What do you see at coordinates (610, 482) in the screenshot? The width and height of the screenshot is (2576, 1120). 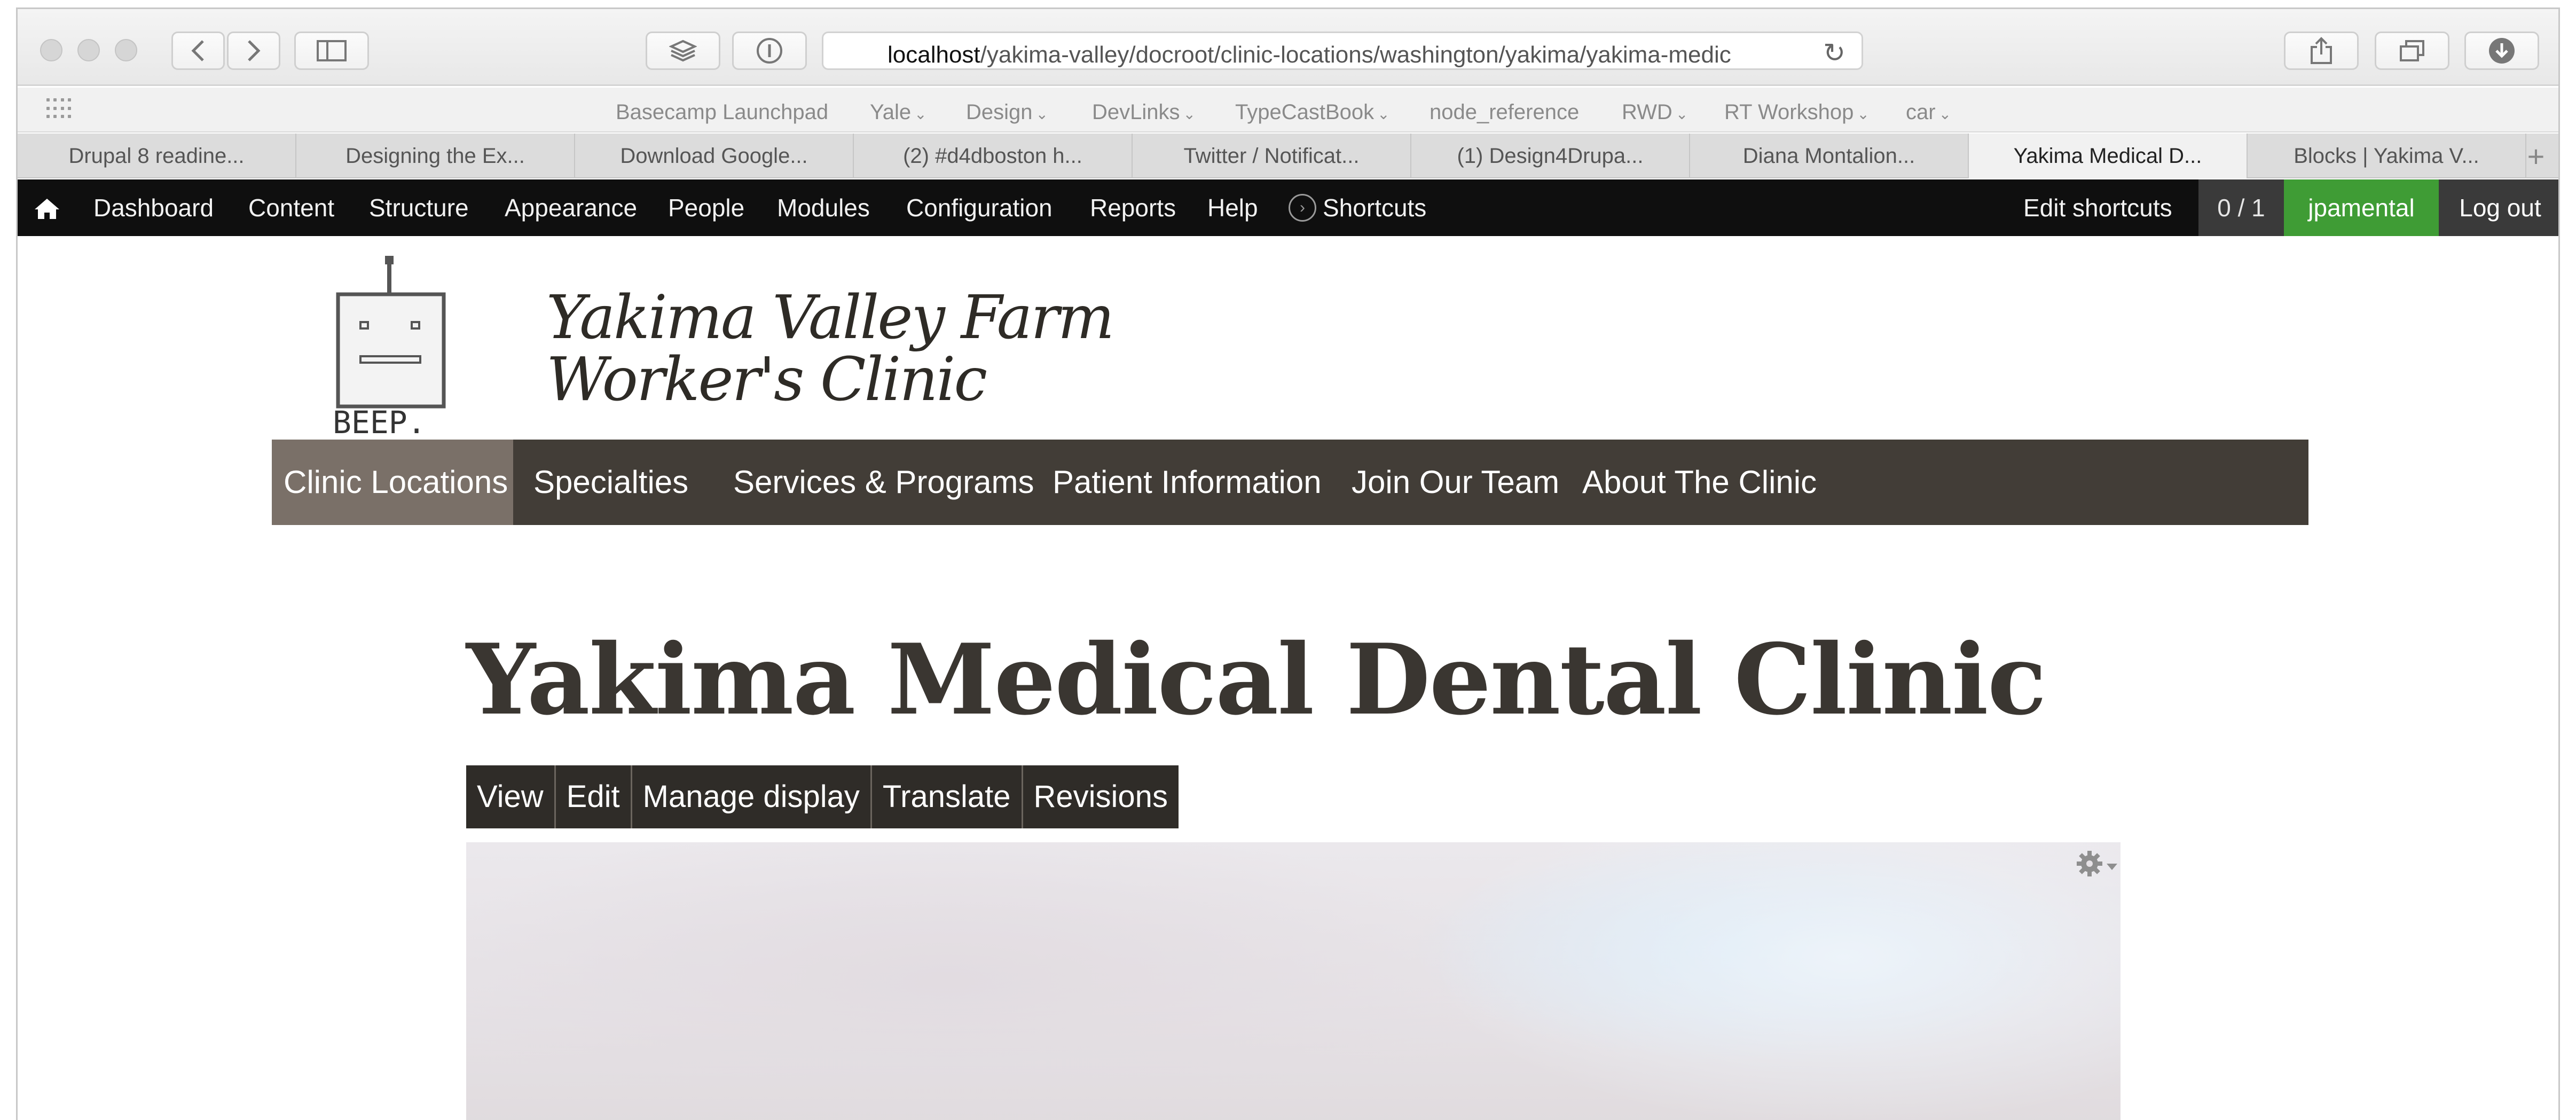 I see `nav-specialties: Specialties` at bounding box center [610, 482].